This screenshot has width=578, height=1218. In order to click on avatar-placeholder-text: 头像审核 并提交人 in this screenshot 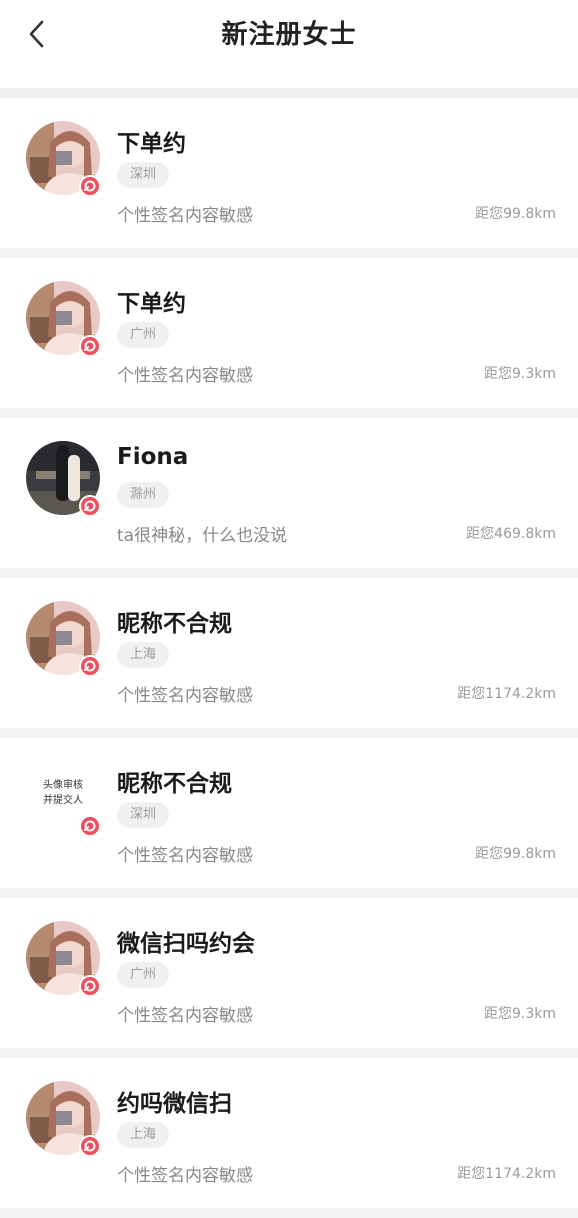, I will do `click(63, 793)`.